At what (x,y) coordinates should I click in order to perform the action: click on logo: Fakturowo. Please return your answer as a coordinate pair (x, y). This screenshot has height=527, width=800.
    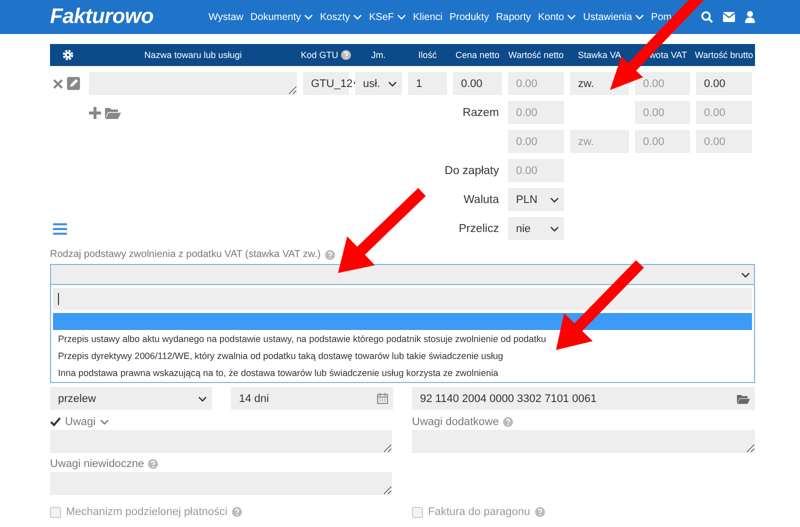
    Looking at the image, I should click on (102, 17).